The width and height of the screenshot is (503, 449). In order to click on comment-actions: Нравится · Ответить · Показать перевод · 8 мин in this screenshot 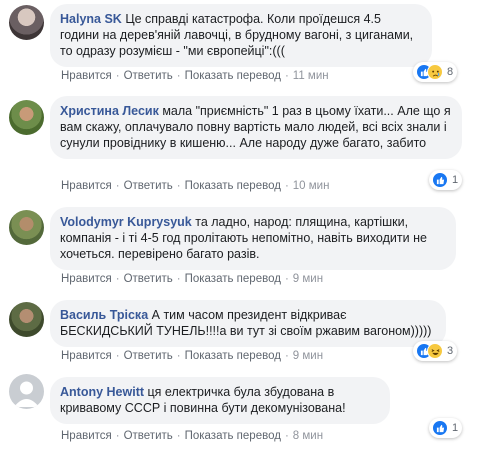, I will do `click(192, 436)`.